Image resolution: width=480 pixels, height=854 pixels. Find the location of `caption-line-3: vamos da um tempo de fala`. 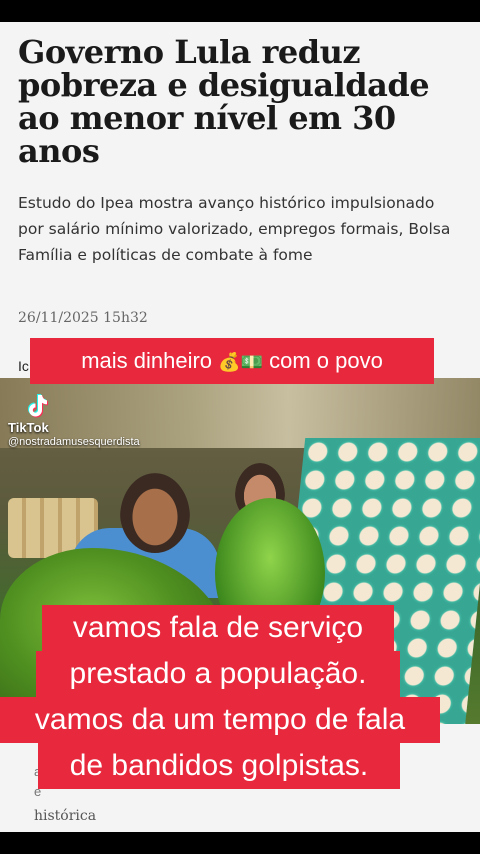

caption-line-3: vamos da um tempo de fala is located at coordinates (220, 720).